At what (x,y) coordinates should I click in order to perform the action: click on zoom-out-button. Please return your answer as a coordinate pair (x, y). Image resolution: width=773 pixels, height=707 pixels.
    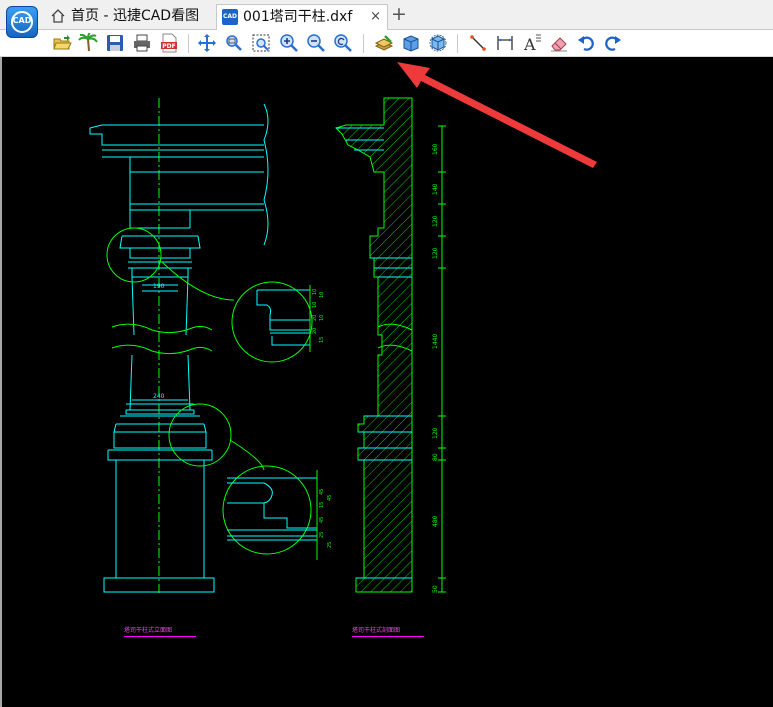
    Looking at the image, I should click on (316, 43).